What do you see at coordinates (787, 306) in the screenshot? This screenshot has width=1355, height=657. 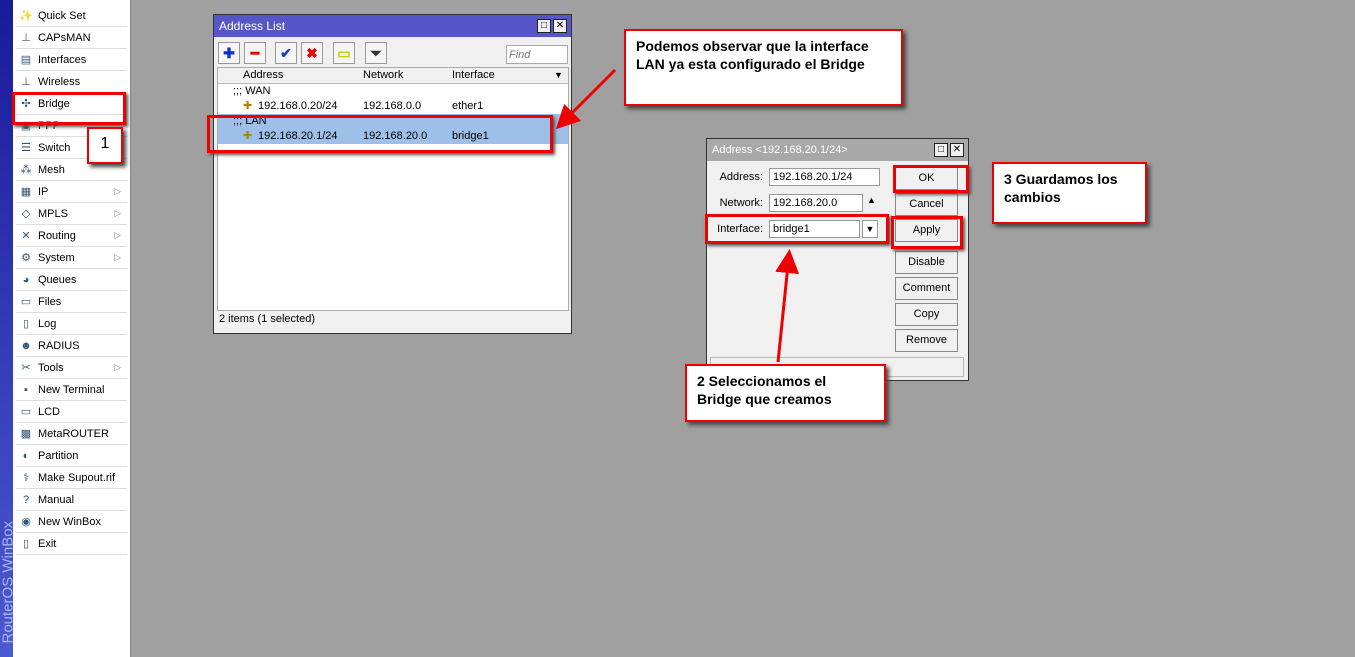 I see `arrow-to-interface` at bounding box center [787, 306].